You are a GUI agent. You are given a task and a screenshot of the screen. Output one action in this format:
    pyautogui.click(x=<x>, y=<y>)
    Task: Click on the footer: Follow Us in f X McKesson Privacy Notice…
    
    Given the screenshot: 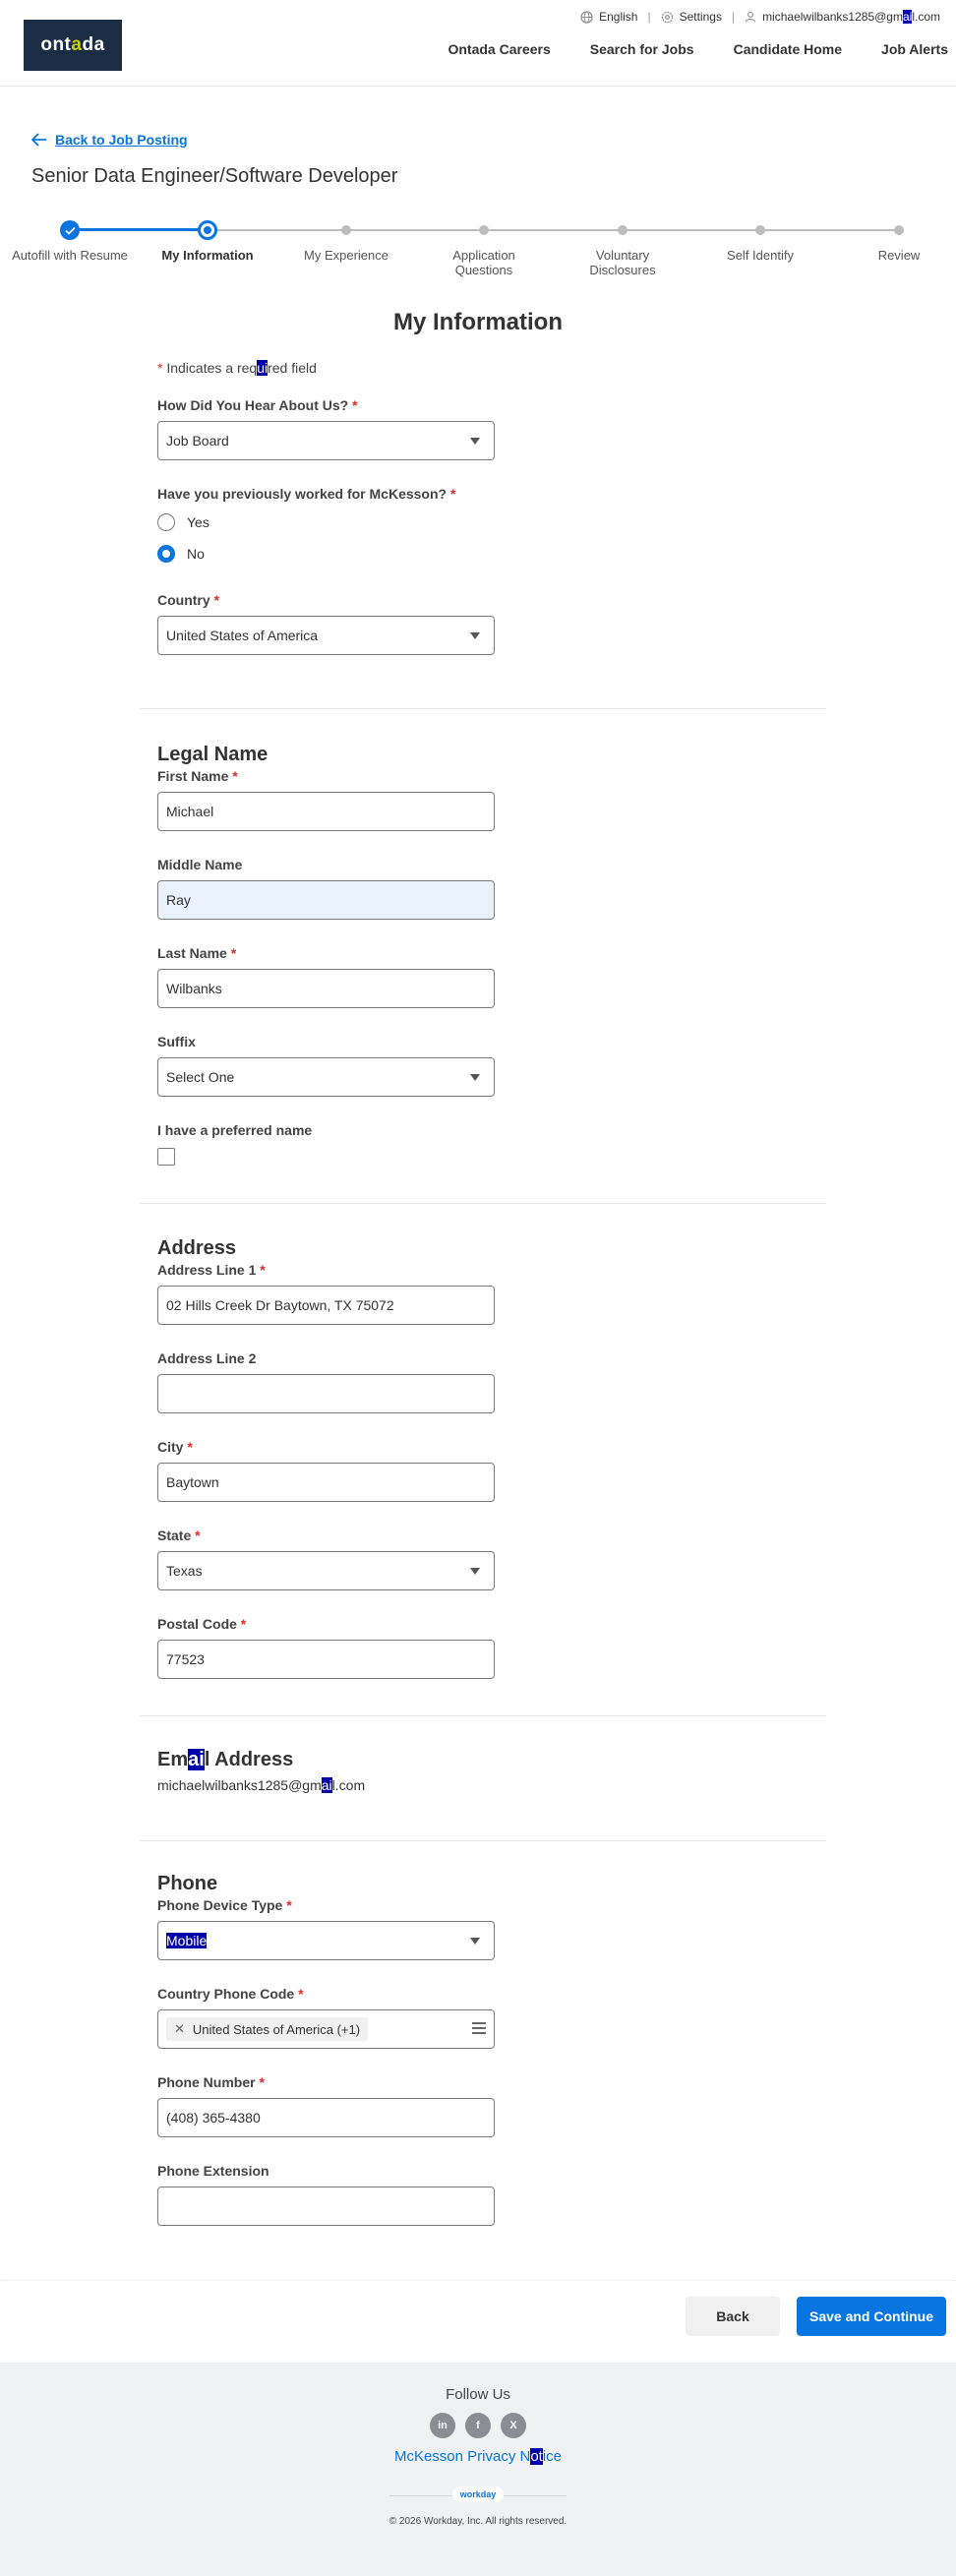 What is the action you would take?
    pyautogui.click(x=478, y=2469)
    